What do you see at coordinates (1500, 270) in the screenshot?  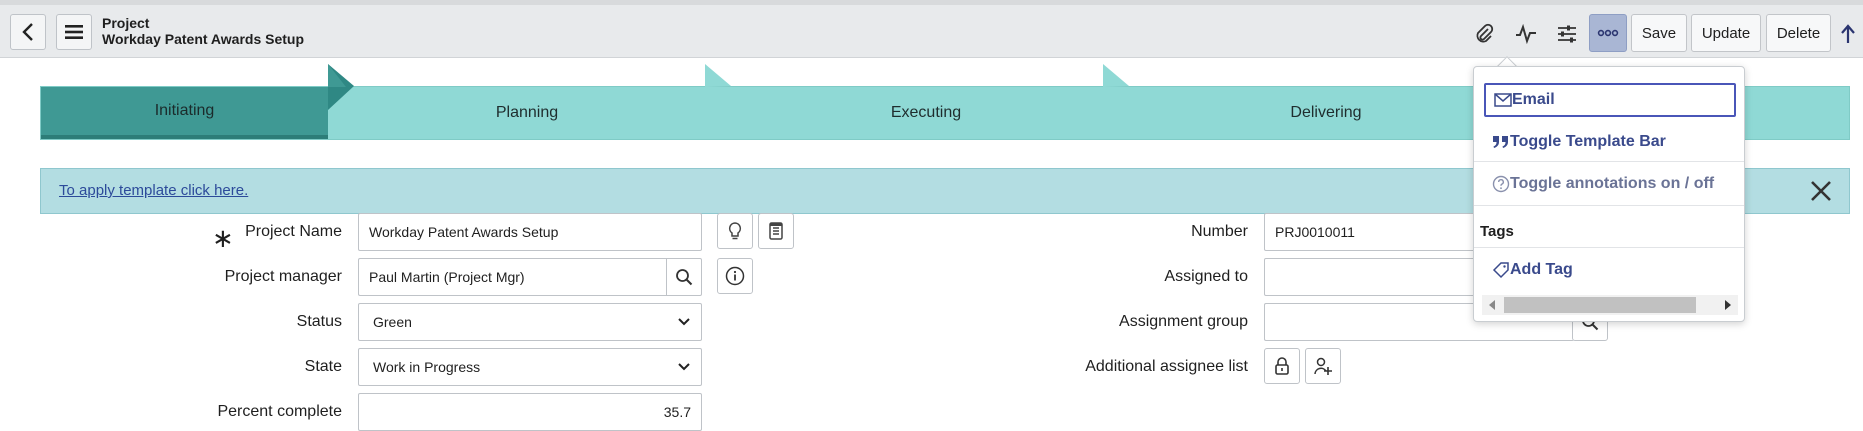 I see `tag-icon` at bounding box center [1500, 270].